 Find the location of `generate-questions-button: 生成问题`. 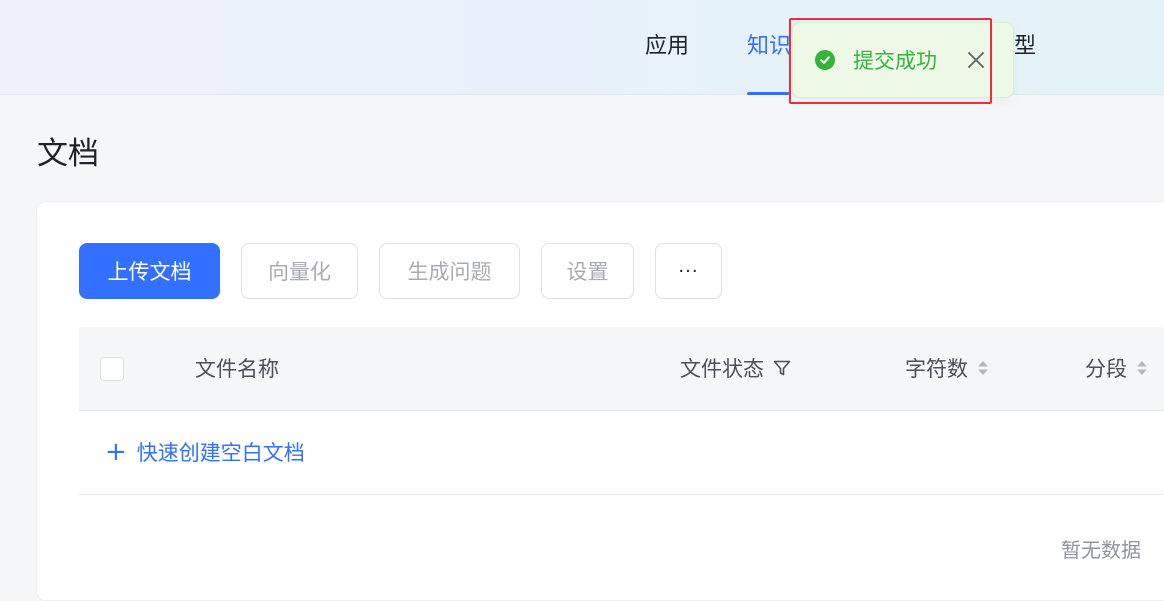

generate-questions-button: 生成问题 is located at coordinates (449, 271).